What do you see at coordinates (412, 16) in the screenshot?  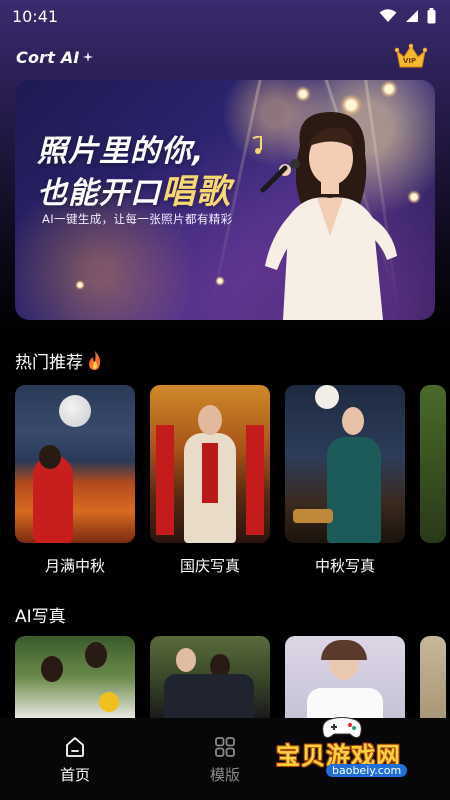 I see `signal-icon` at bounding box center [412, 16].